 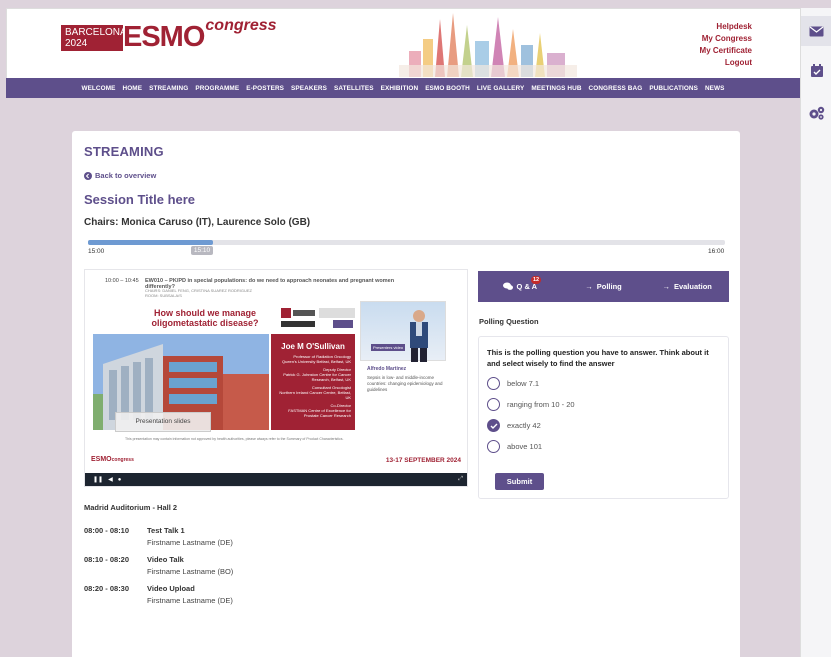 I want to click on logo-city: BARCELONA, so click(x=96, y=32).